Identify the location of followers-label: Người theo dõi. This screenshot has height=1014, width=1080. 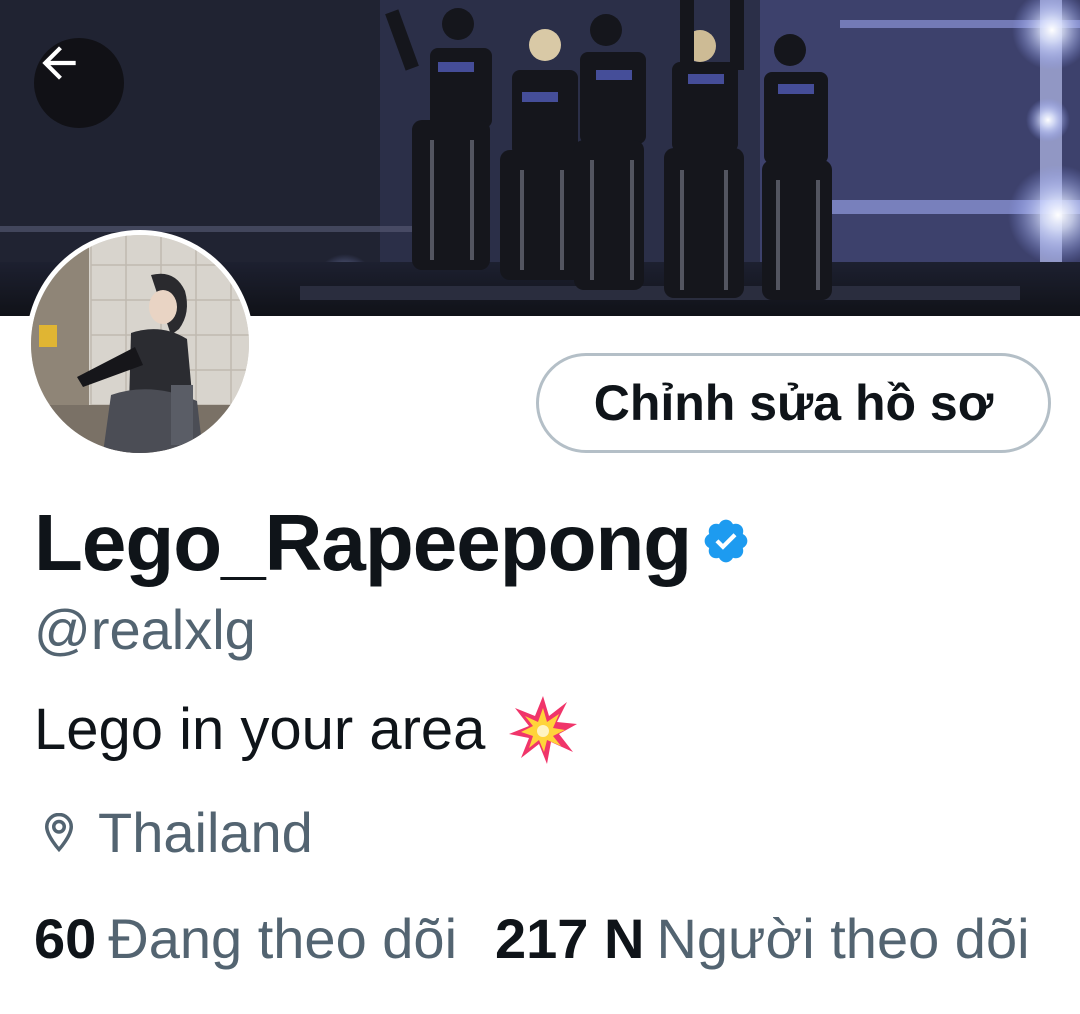
(843, 938).